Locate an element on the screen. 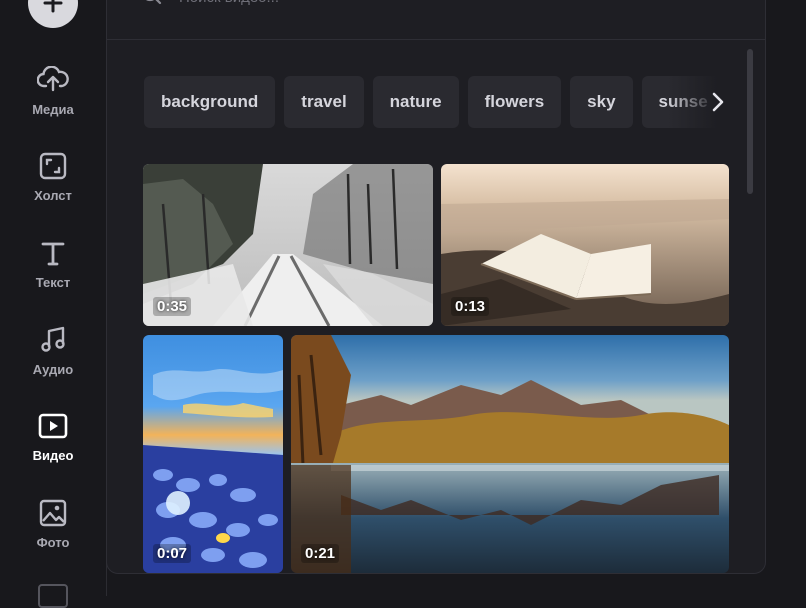  tag-chips-row: backgroundtravelnatureflowersskysunse is located at coordinates (440, 102).